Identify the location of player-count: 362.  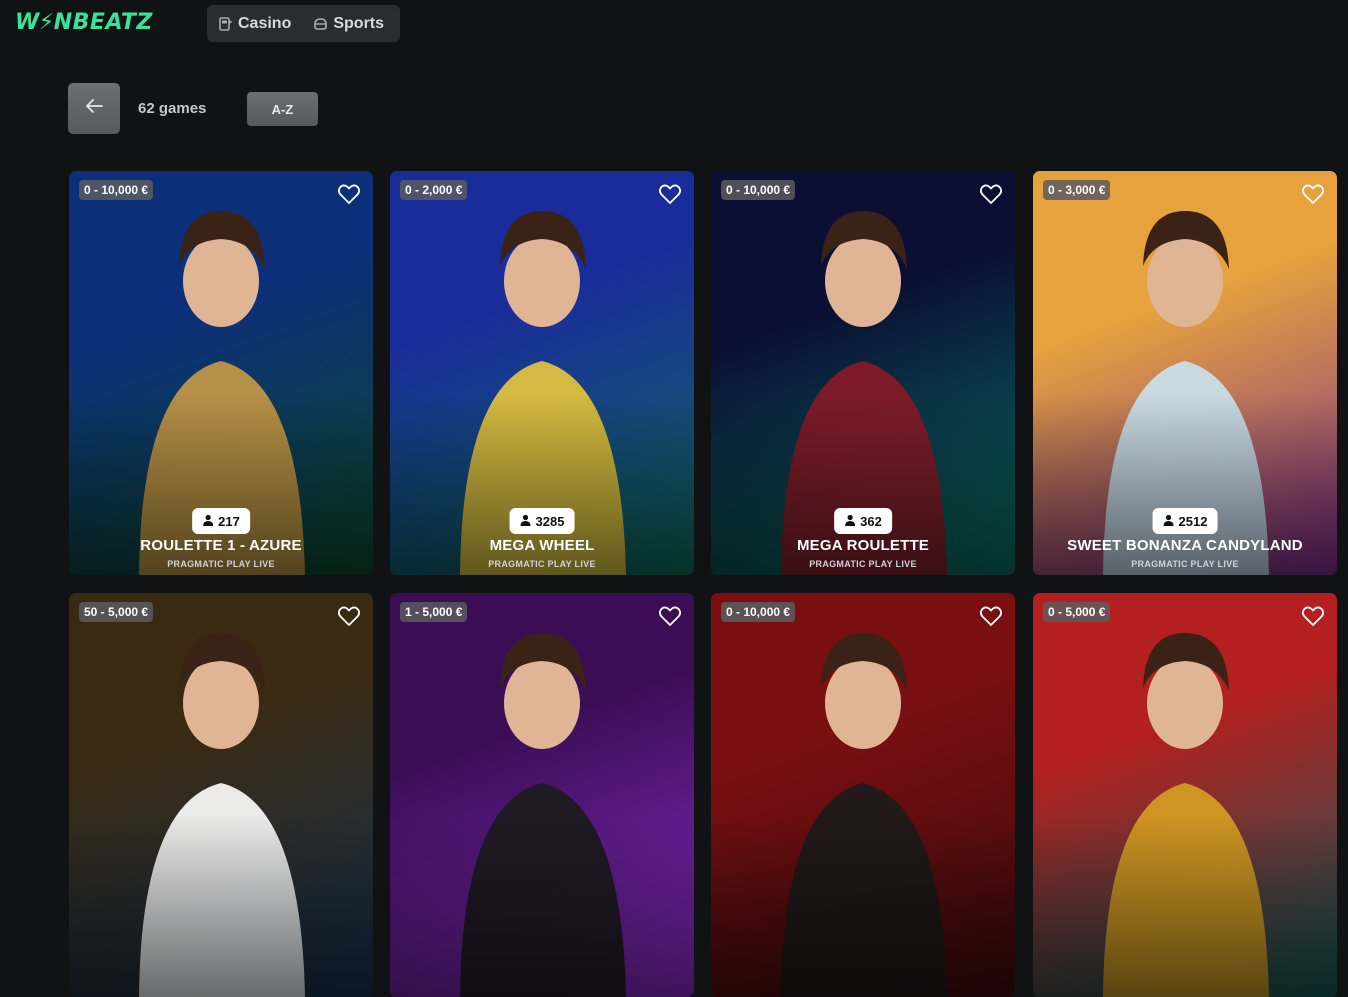
(871, 521).